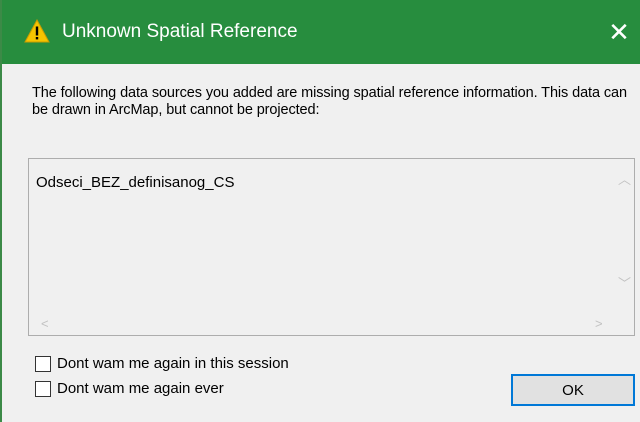 This screenshot has height=422, width=640. Describe the element at coordinates (599, 323) in the screenshot. I see `scroll-right-icon: >` at that location.